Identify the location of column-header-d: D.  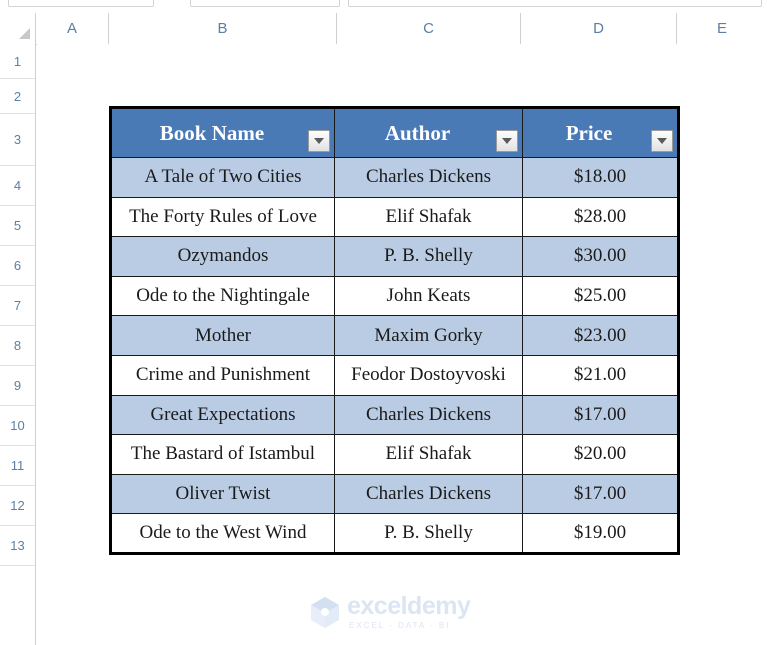
(599, 28).